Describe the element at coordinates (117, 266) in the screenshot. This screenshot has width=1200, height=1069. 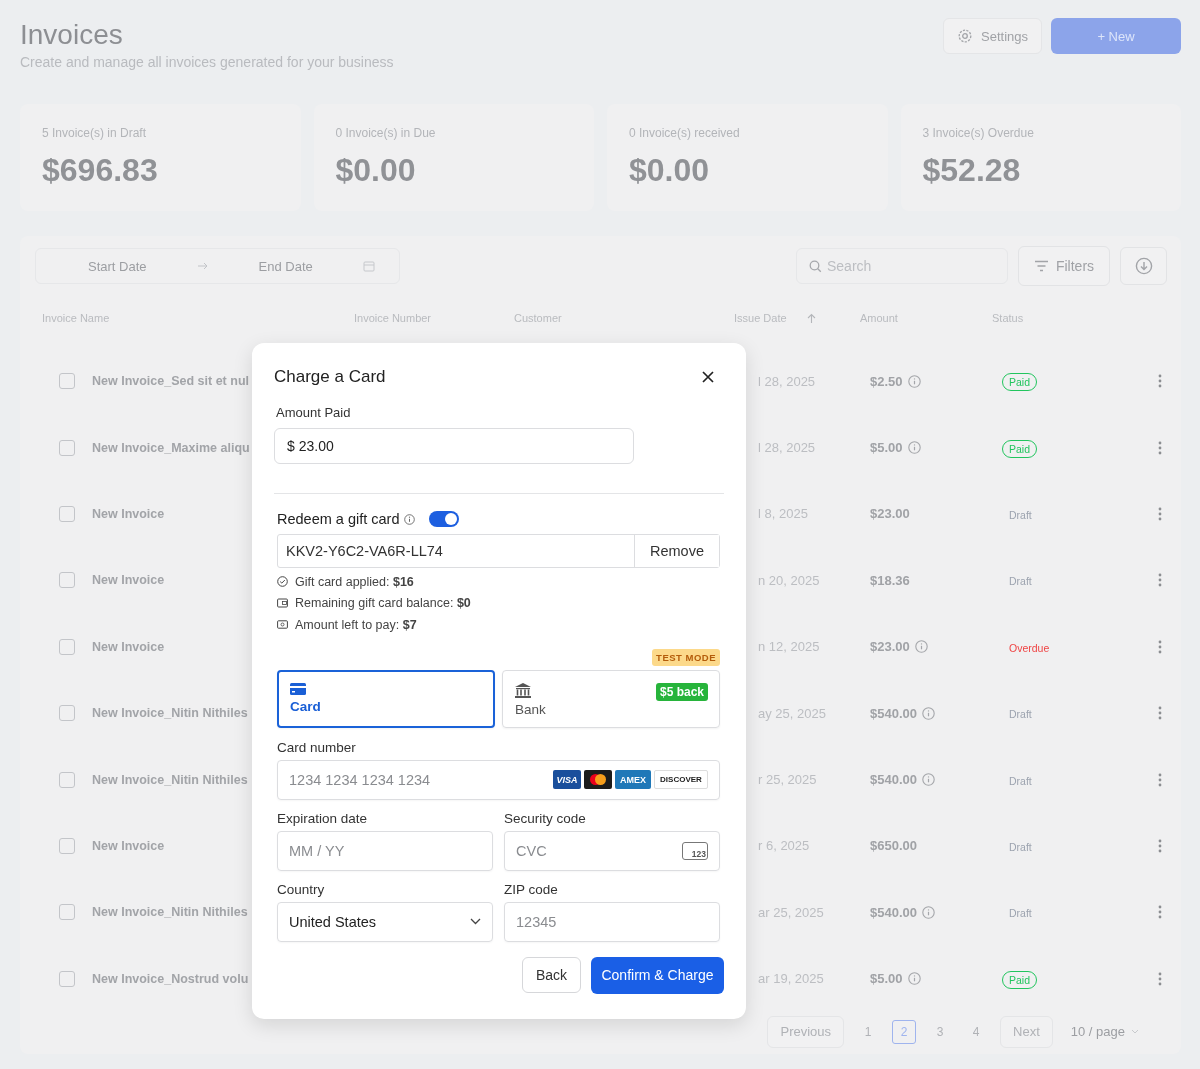
I see `start-date-placeholder: Start Date` at that location.